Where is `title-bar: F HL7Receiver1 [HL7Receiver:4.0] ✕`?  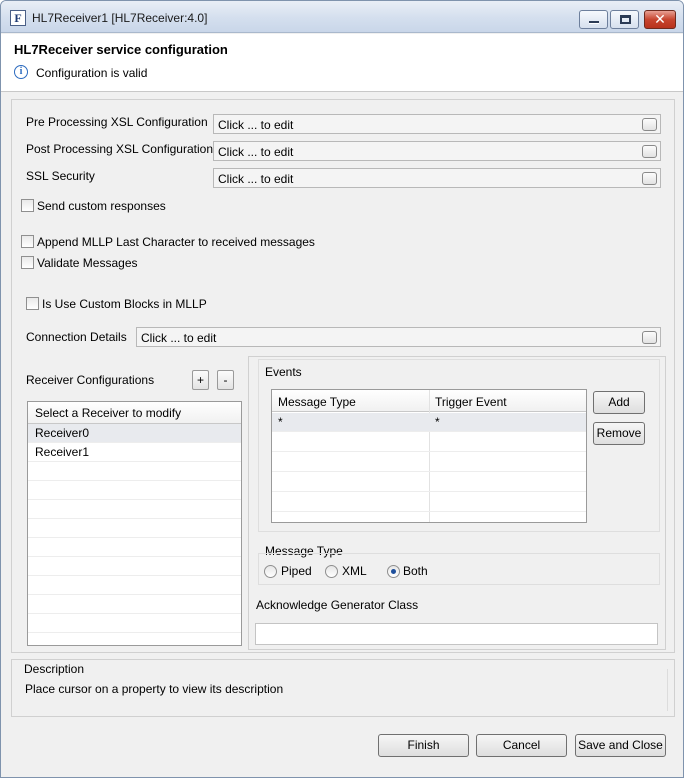 title-bar: F HL7Receiver1 [HL7Receiver:4.0] ✕ is located at coordinates (342, 17).